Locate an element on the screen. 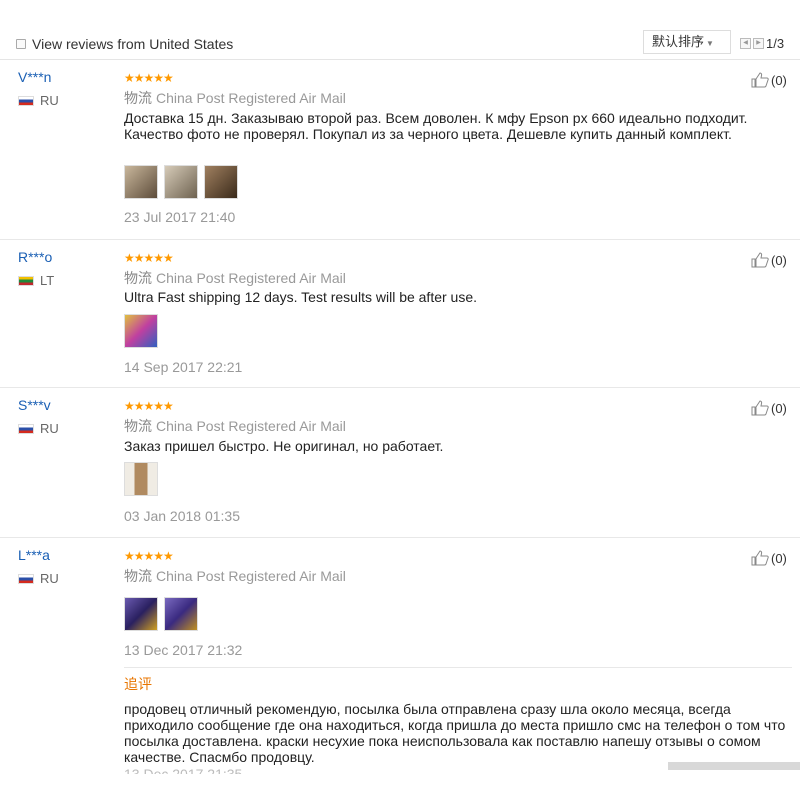 This screenshot has height=800, width=800. next-page-button: ▶ is located at coordinates (758, 43).